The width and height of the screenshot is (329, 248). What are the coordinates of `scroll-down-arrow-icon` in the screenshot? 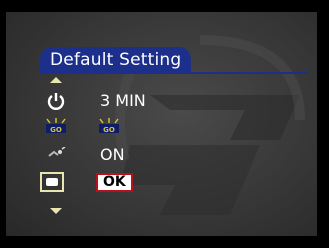 It's located at (56, 211).